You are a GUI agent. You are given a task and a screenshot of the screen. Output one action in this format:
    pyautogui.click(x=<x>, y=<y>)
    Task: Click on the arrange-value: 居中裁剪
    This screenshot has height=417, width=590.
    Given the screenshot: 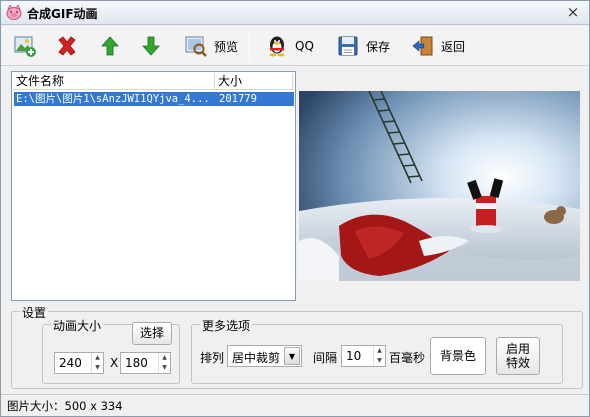 What is the action you would take?
    pyautogui.click(x=256, y=358)
    